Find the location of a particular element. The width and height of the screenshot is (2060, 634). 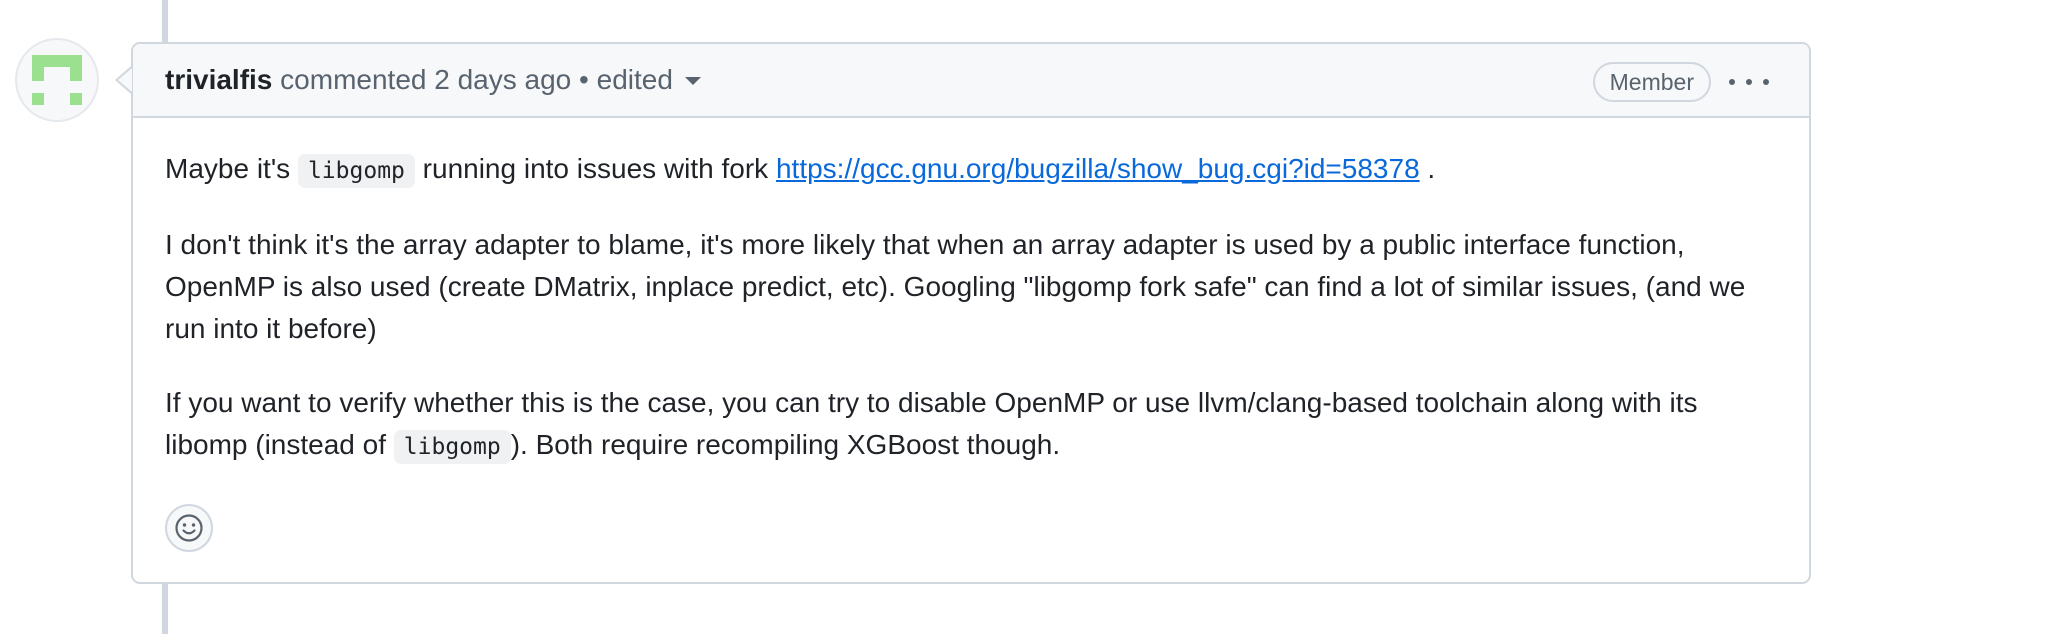

more-options-button is located at coordinates (1749, 82).